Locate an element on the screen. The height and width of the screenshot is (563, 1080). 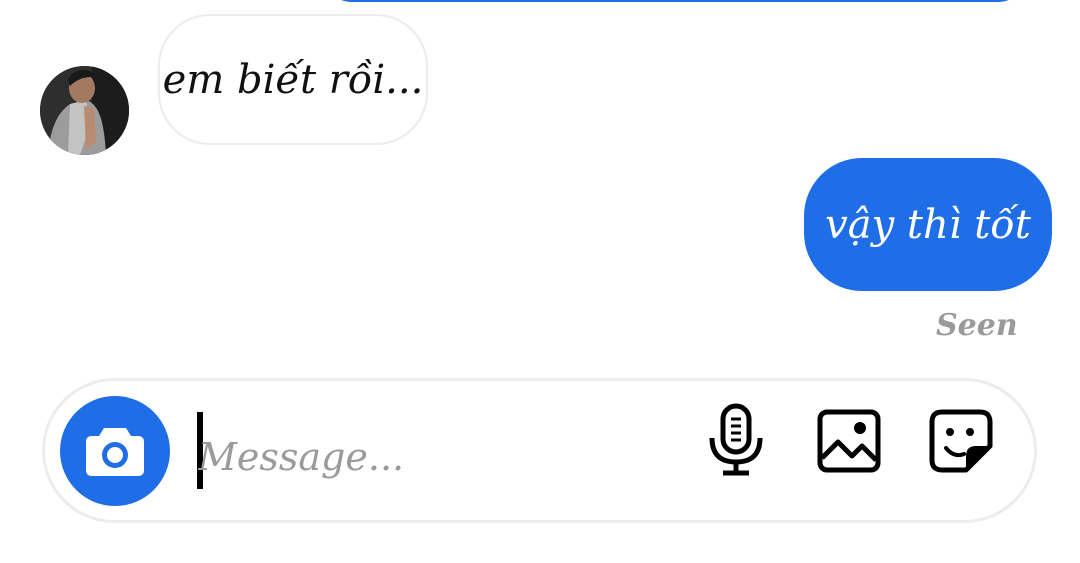
outgoing-message-bubble: vậy thì tốt is located at coordinates (928, 224).